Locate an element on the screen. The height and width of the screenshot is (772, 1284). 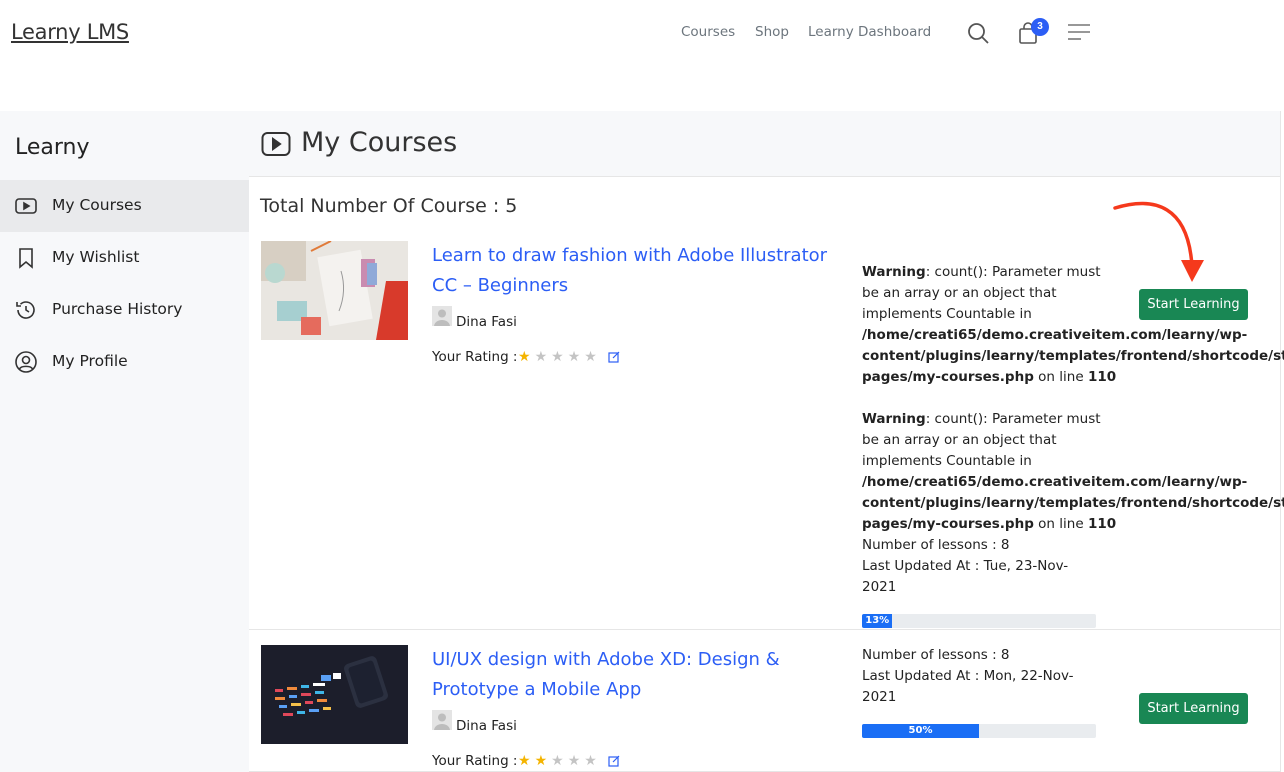
user-circle-icon is located at coordinates (26, 362).